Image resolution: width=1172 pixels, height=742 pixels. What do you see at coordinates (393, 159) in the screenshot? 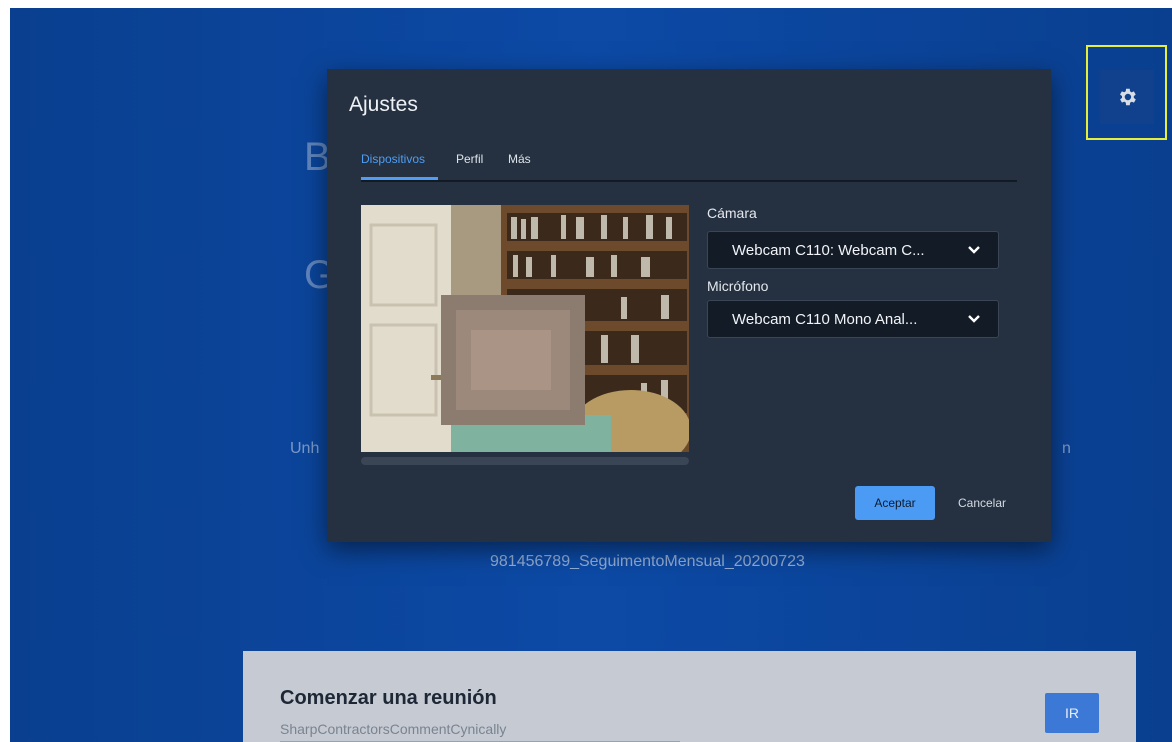
I see `tab-devices: Dispositivos` at bounding box center [393, 159].